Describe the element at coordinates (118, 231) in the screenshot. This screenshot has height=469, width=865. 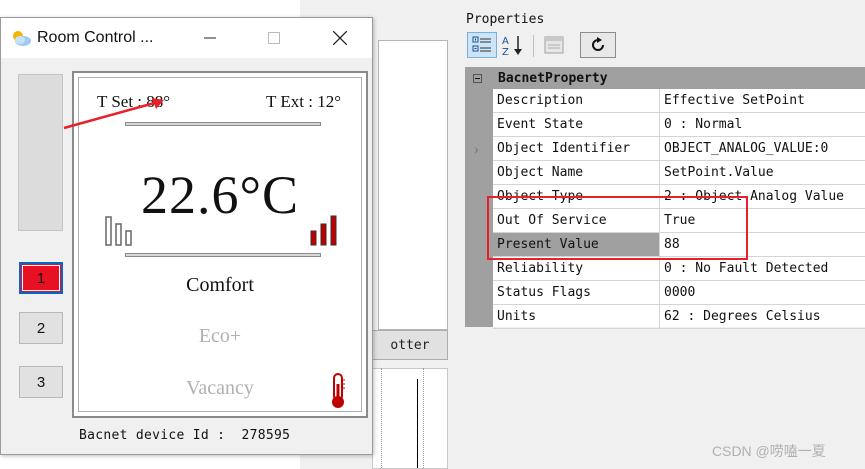
I see `fan-low-icon` at that location.